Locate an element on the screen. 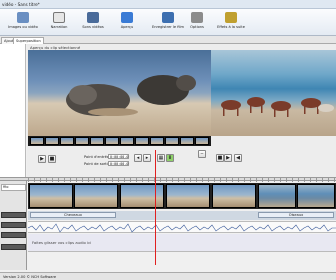 The width and height of the screenshot is (336, 280). audio-drop-track: Faites glisser vos clips audio ici is located at coordinates (182, 243).